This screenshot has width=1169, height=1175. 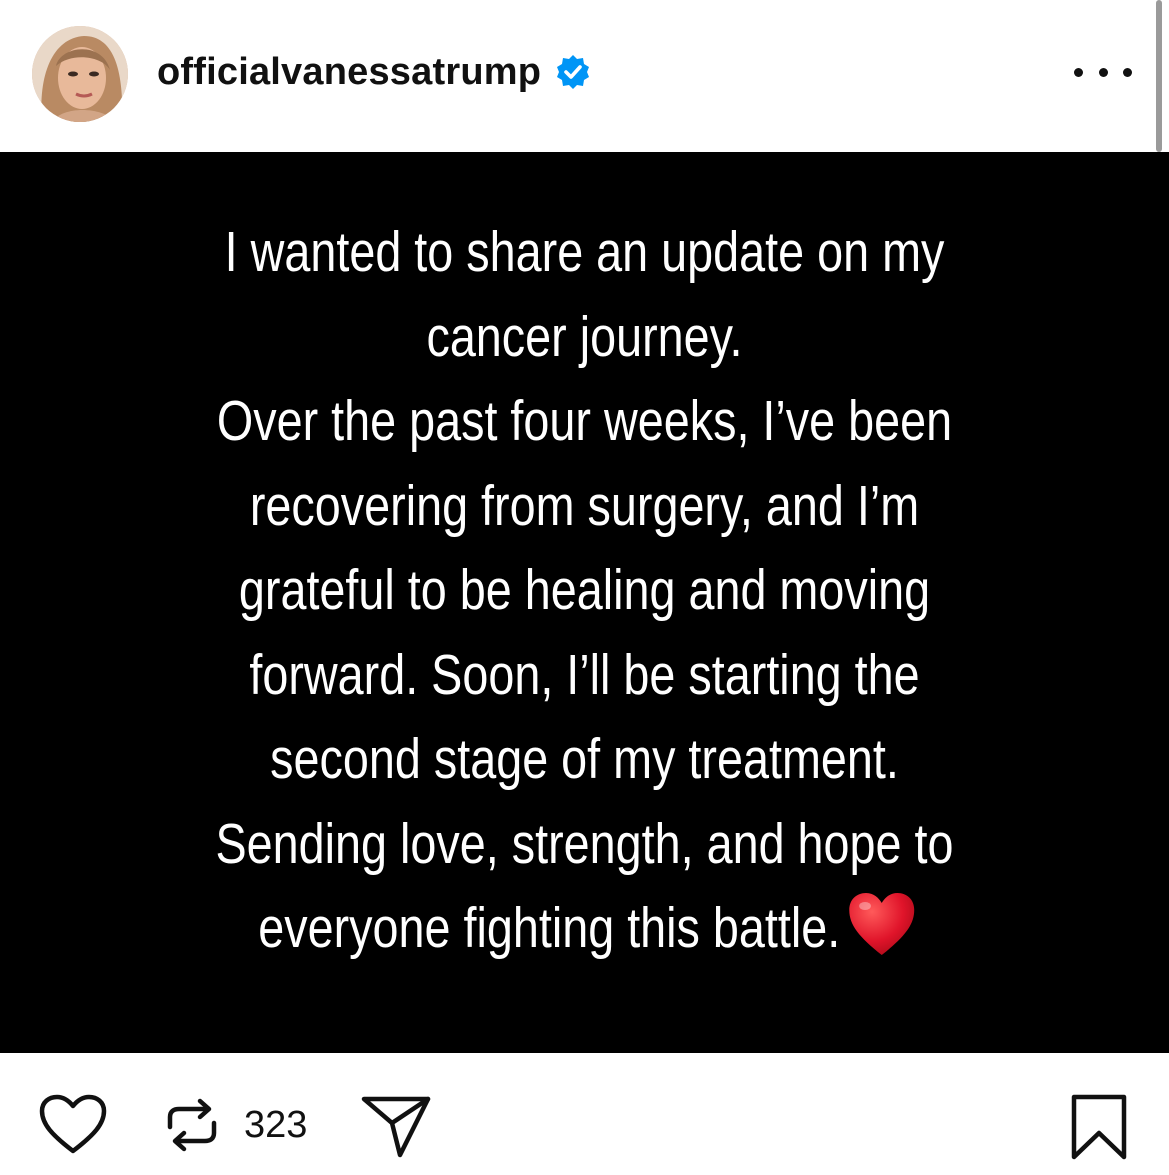 I want to click on share-button, so click(x=396, y=1126).